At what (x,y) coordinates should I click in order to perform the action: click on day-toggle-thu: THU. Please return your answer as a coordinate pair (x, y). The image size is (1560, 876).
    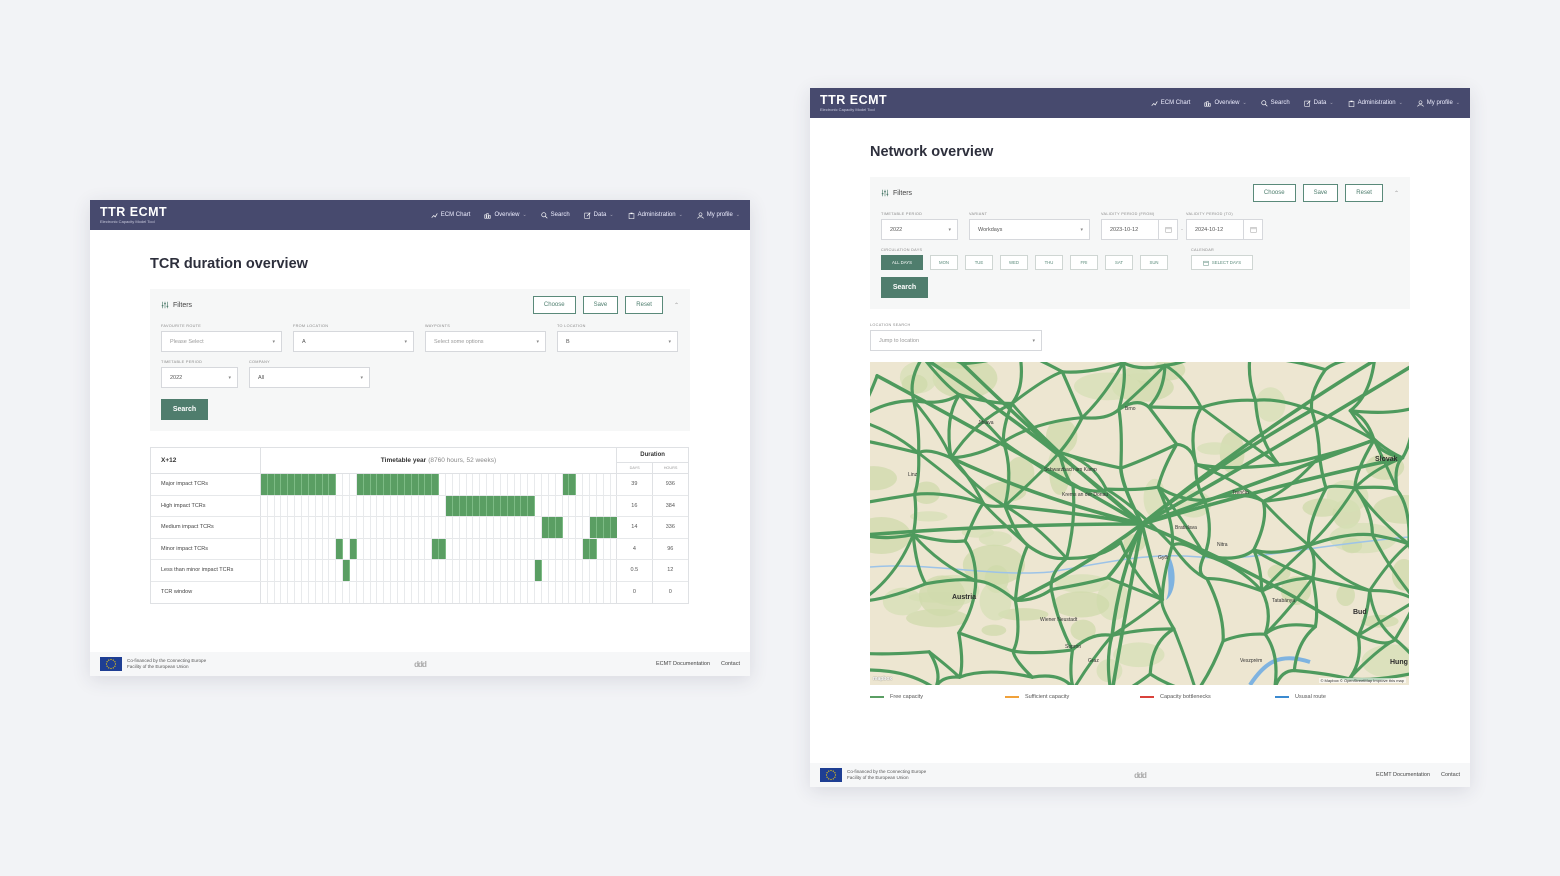
    Looking at the image, I should click on (1049, 262).